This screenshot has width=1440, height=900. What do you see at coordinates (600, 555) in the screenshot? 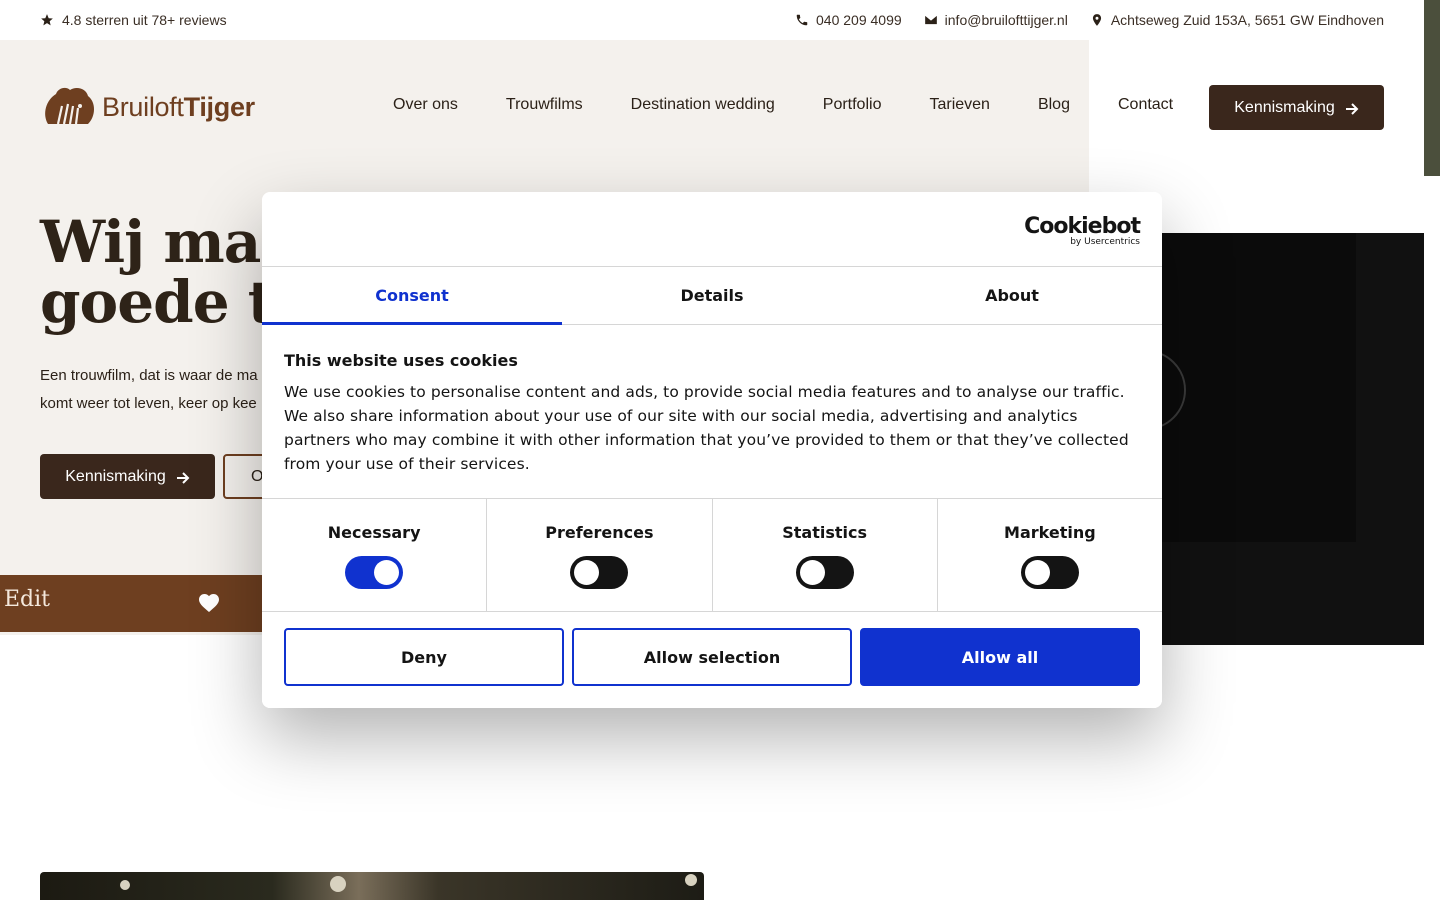
I see `toggle-group-preferences: Preferences` at bounding box center [600, 555].